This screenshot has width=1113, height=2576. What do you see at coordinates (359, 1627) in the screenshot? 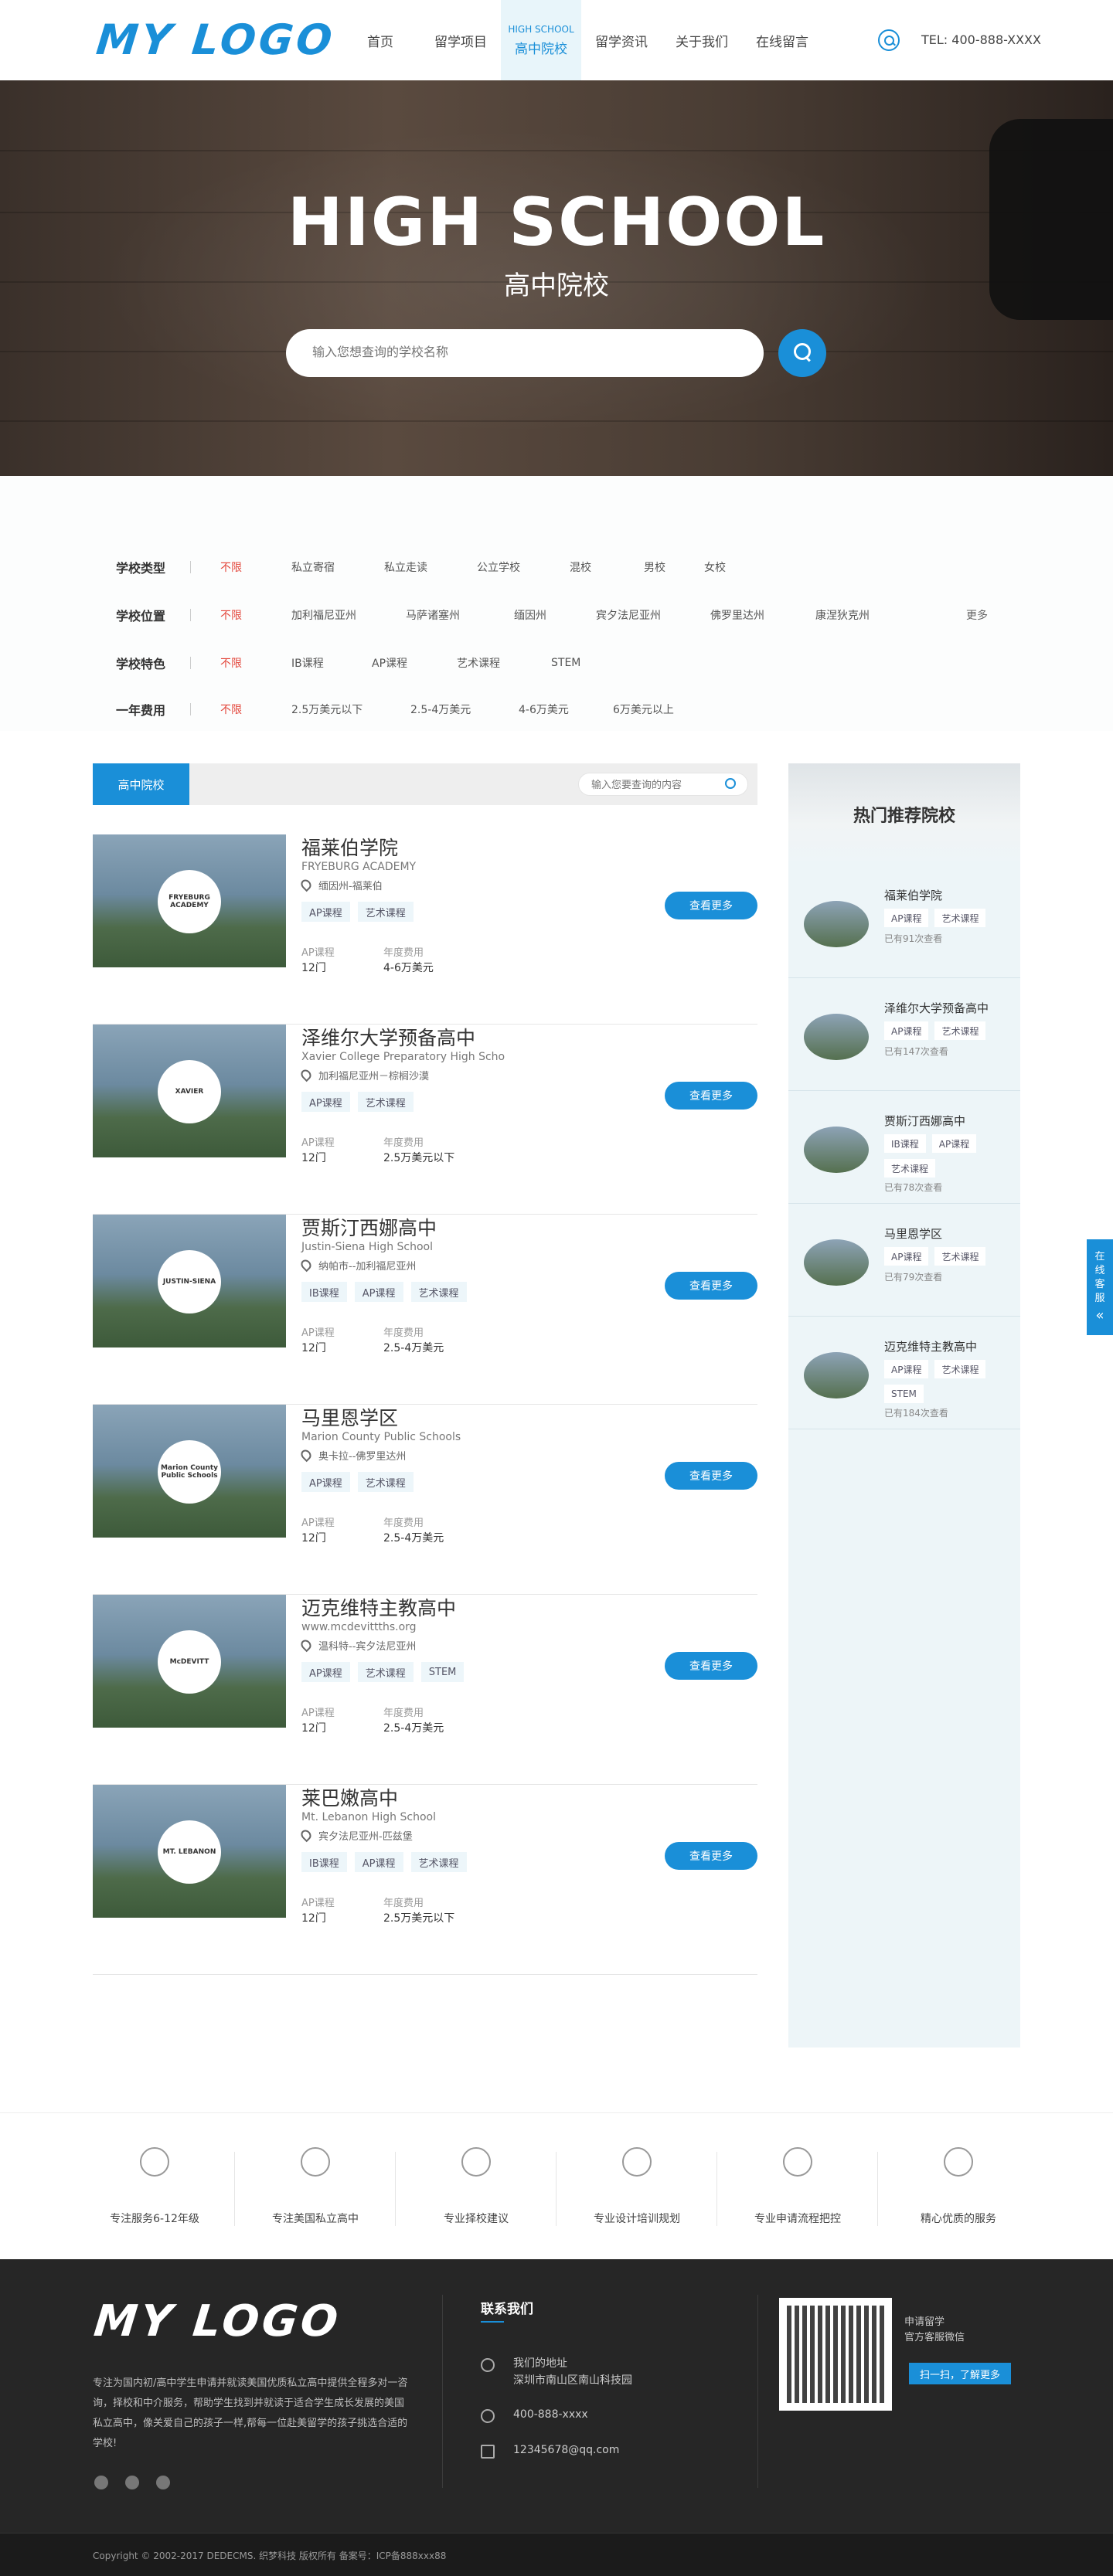
I see `school-english-name: www.mcdevittths.org` at bounding box center [359, 1627].